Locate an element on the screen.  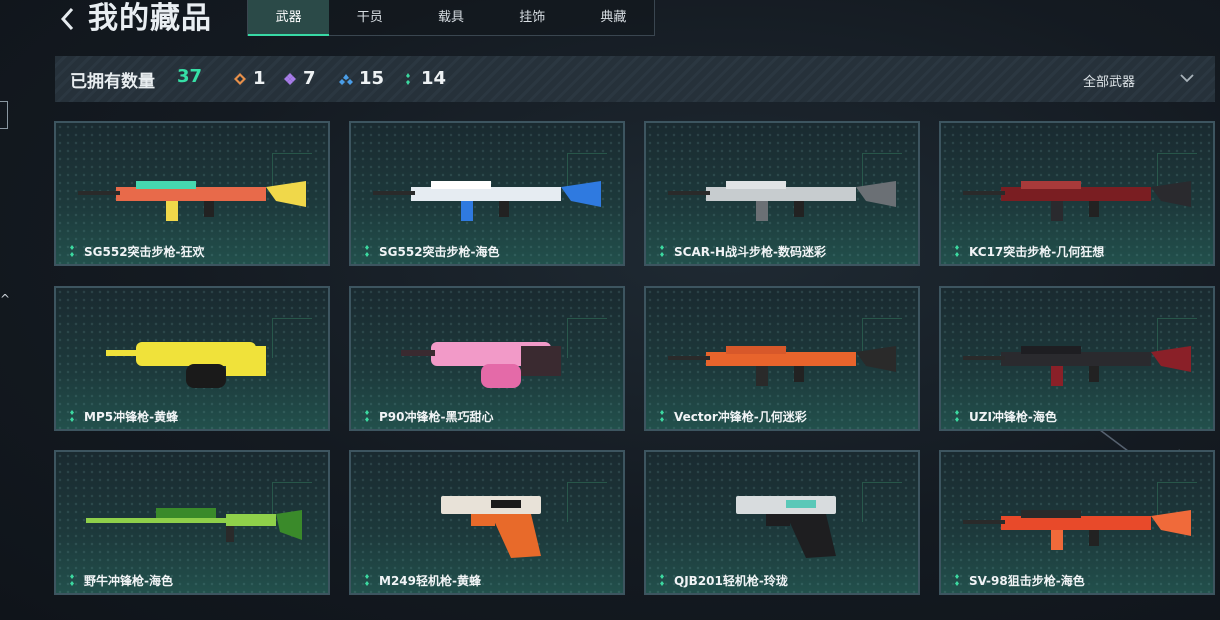
tab-vehicles: 载具 is located at coordinates (450, 17).